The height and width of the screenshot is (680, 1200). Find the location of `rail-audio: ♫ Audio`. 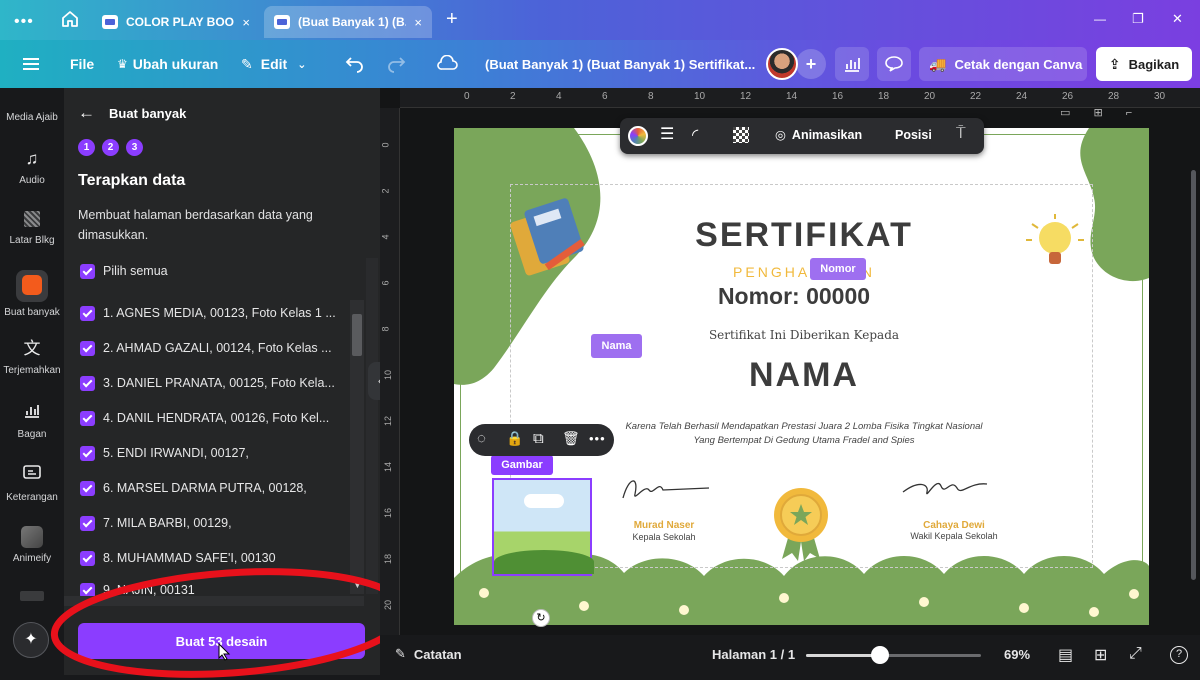

rail-audio: ♫ Audio is located at coordinates (32, 167).